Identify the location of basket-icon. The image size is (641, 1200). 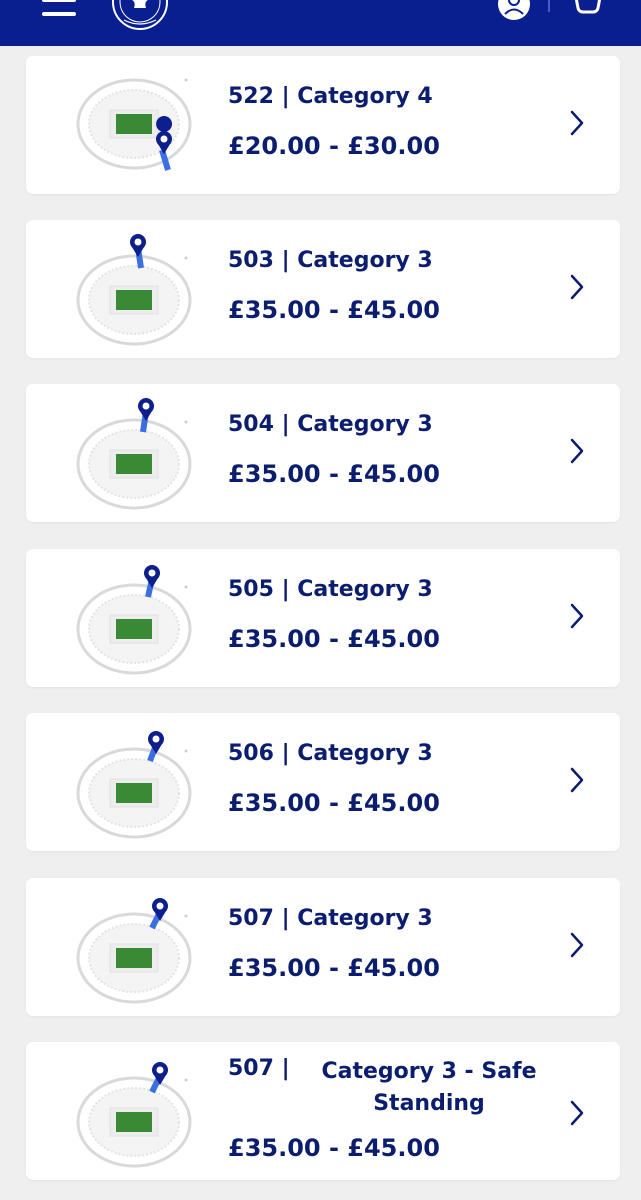
(588, 11).